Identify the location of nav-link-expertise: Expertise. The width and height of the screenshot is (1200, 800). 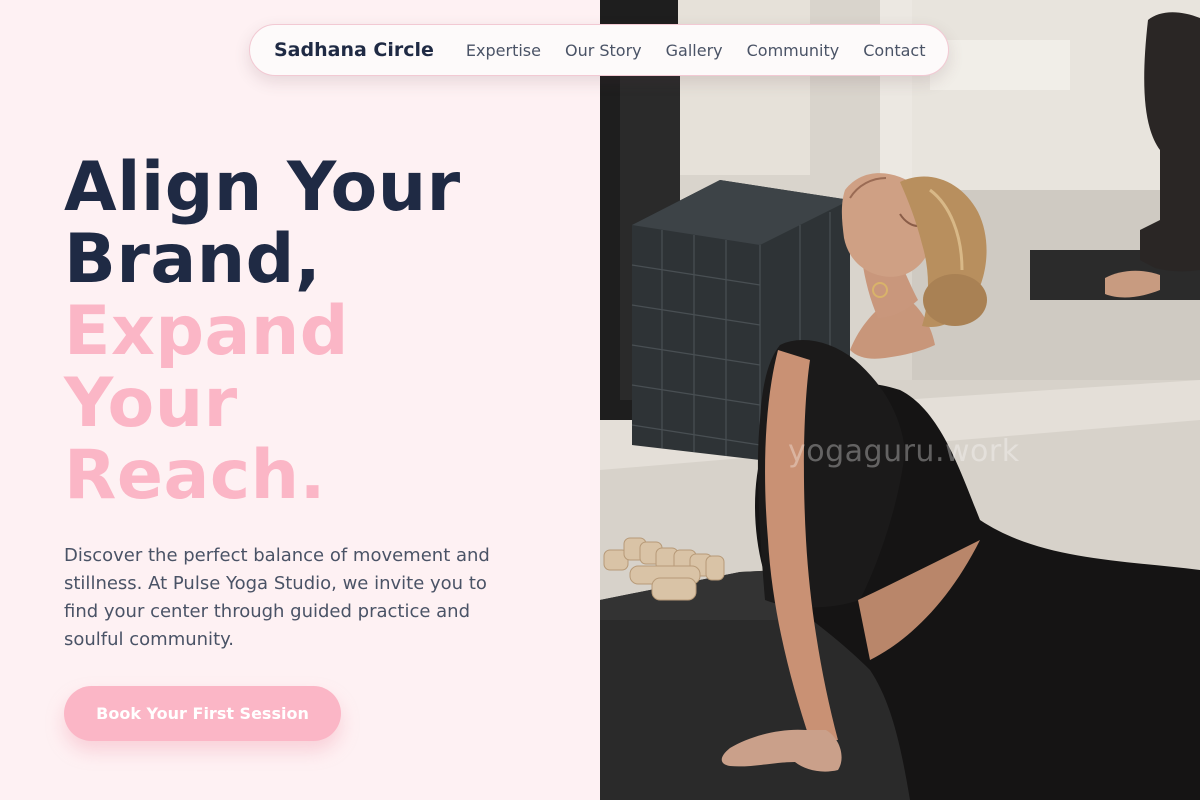
(503, 50).